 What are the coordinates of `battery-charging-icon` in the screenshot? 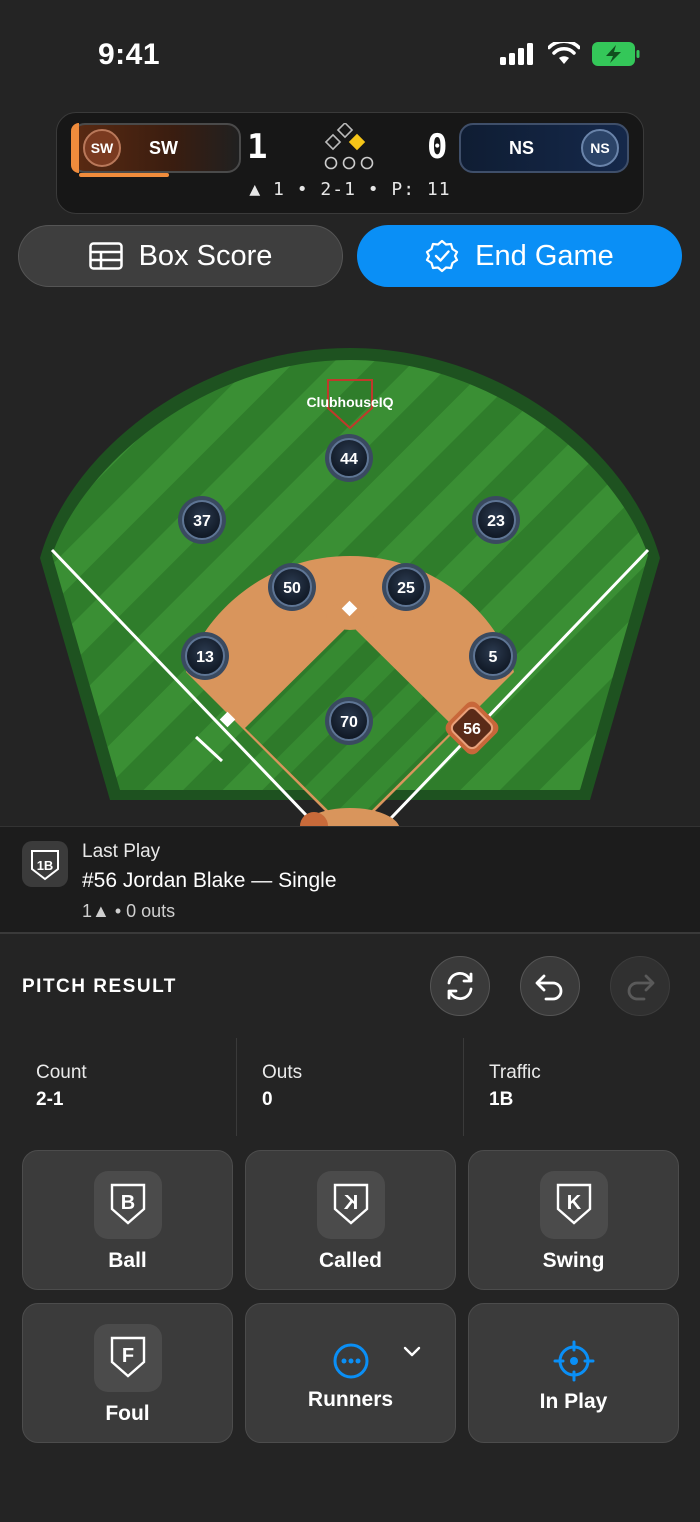 It's located at (616, 54).